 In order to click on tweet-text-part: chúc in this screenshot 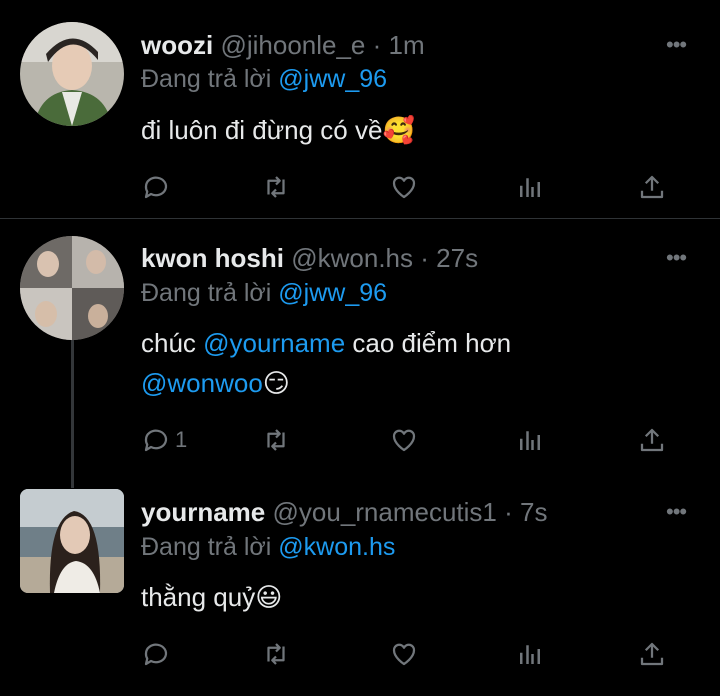, I will do `click(172, 343)`.